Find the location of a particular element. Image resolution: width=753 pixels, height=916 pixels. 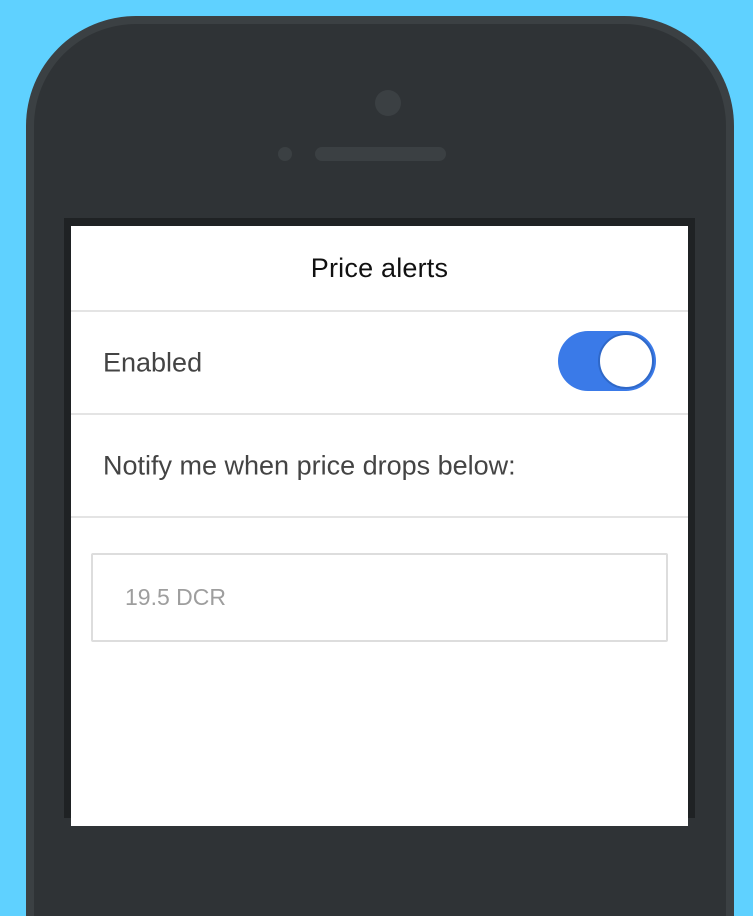

page-title: Price alerts is located at coordinates (379, 267).